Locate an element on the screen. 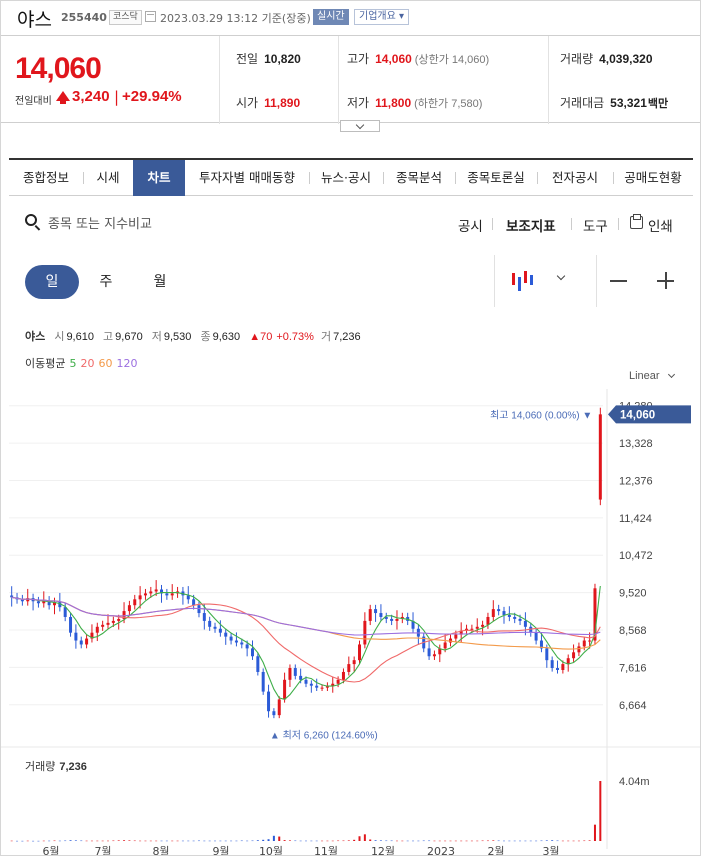 This screenshot has width=701, height=856. period-button: 주 is located at coordinates (106, 282).